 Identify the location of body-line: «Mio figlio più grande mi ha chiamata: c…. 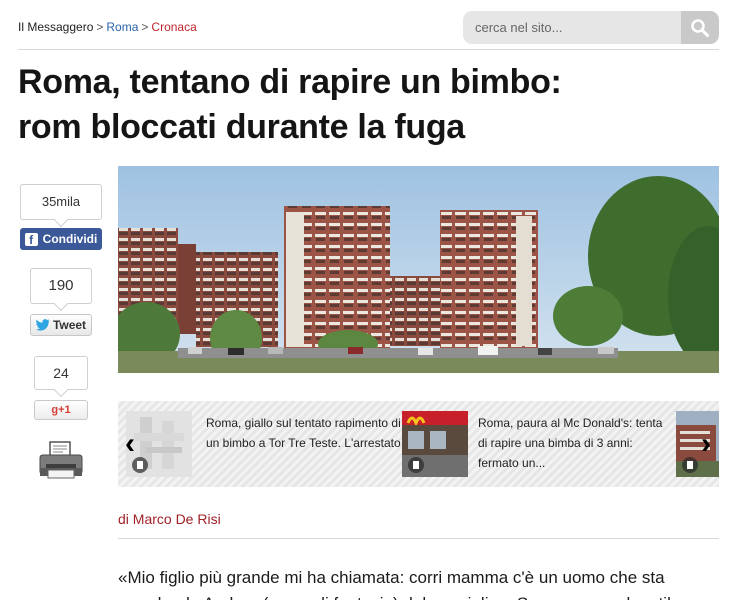
(391, 577).